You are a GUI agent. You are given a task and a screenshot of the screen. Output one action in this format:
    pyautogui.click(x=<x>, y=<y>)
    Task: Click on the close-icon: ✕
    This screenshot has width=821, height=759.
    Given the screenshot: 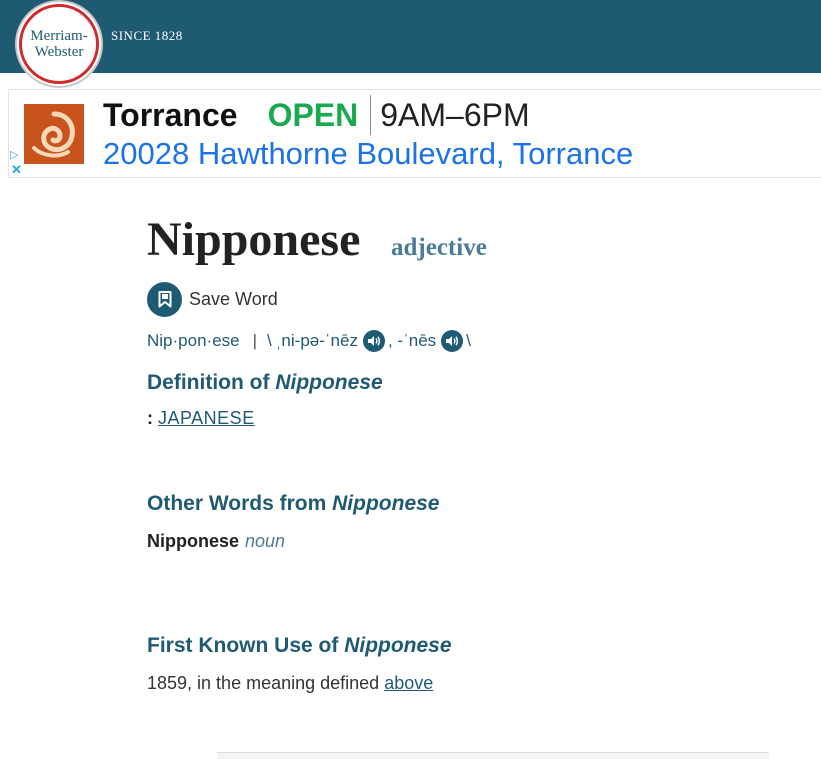 What is the action you would take?
    pyautogui.click(x=16, y=170)
    